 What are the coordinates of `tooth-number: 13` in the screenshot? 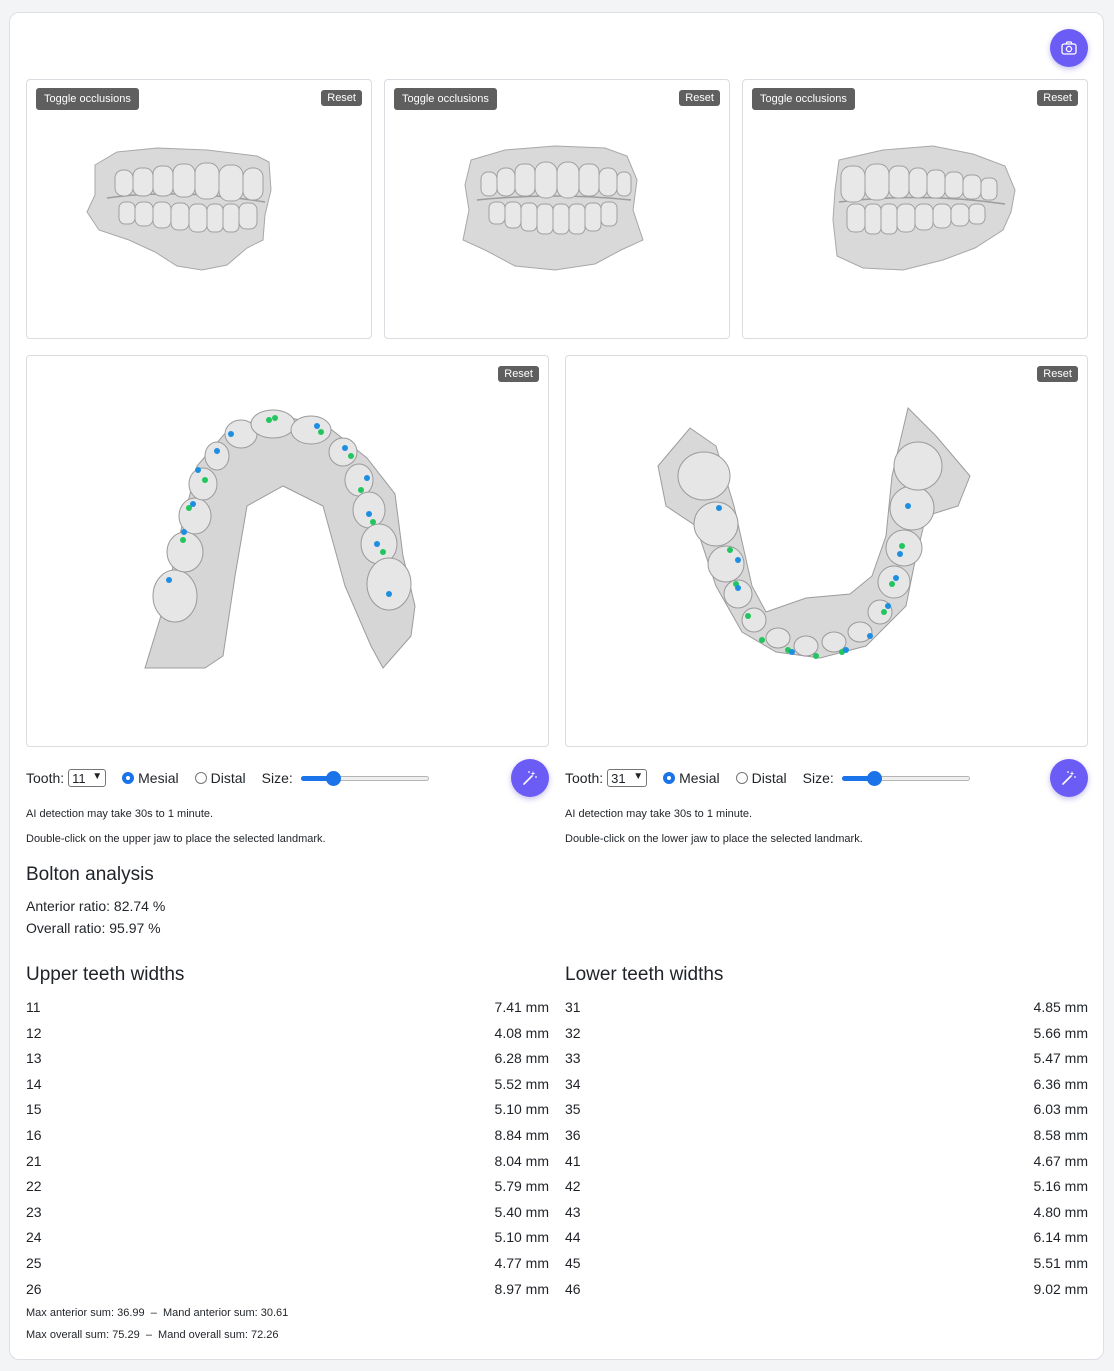 It's located at (34, 1058).